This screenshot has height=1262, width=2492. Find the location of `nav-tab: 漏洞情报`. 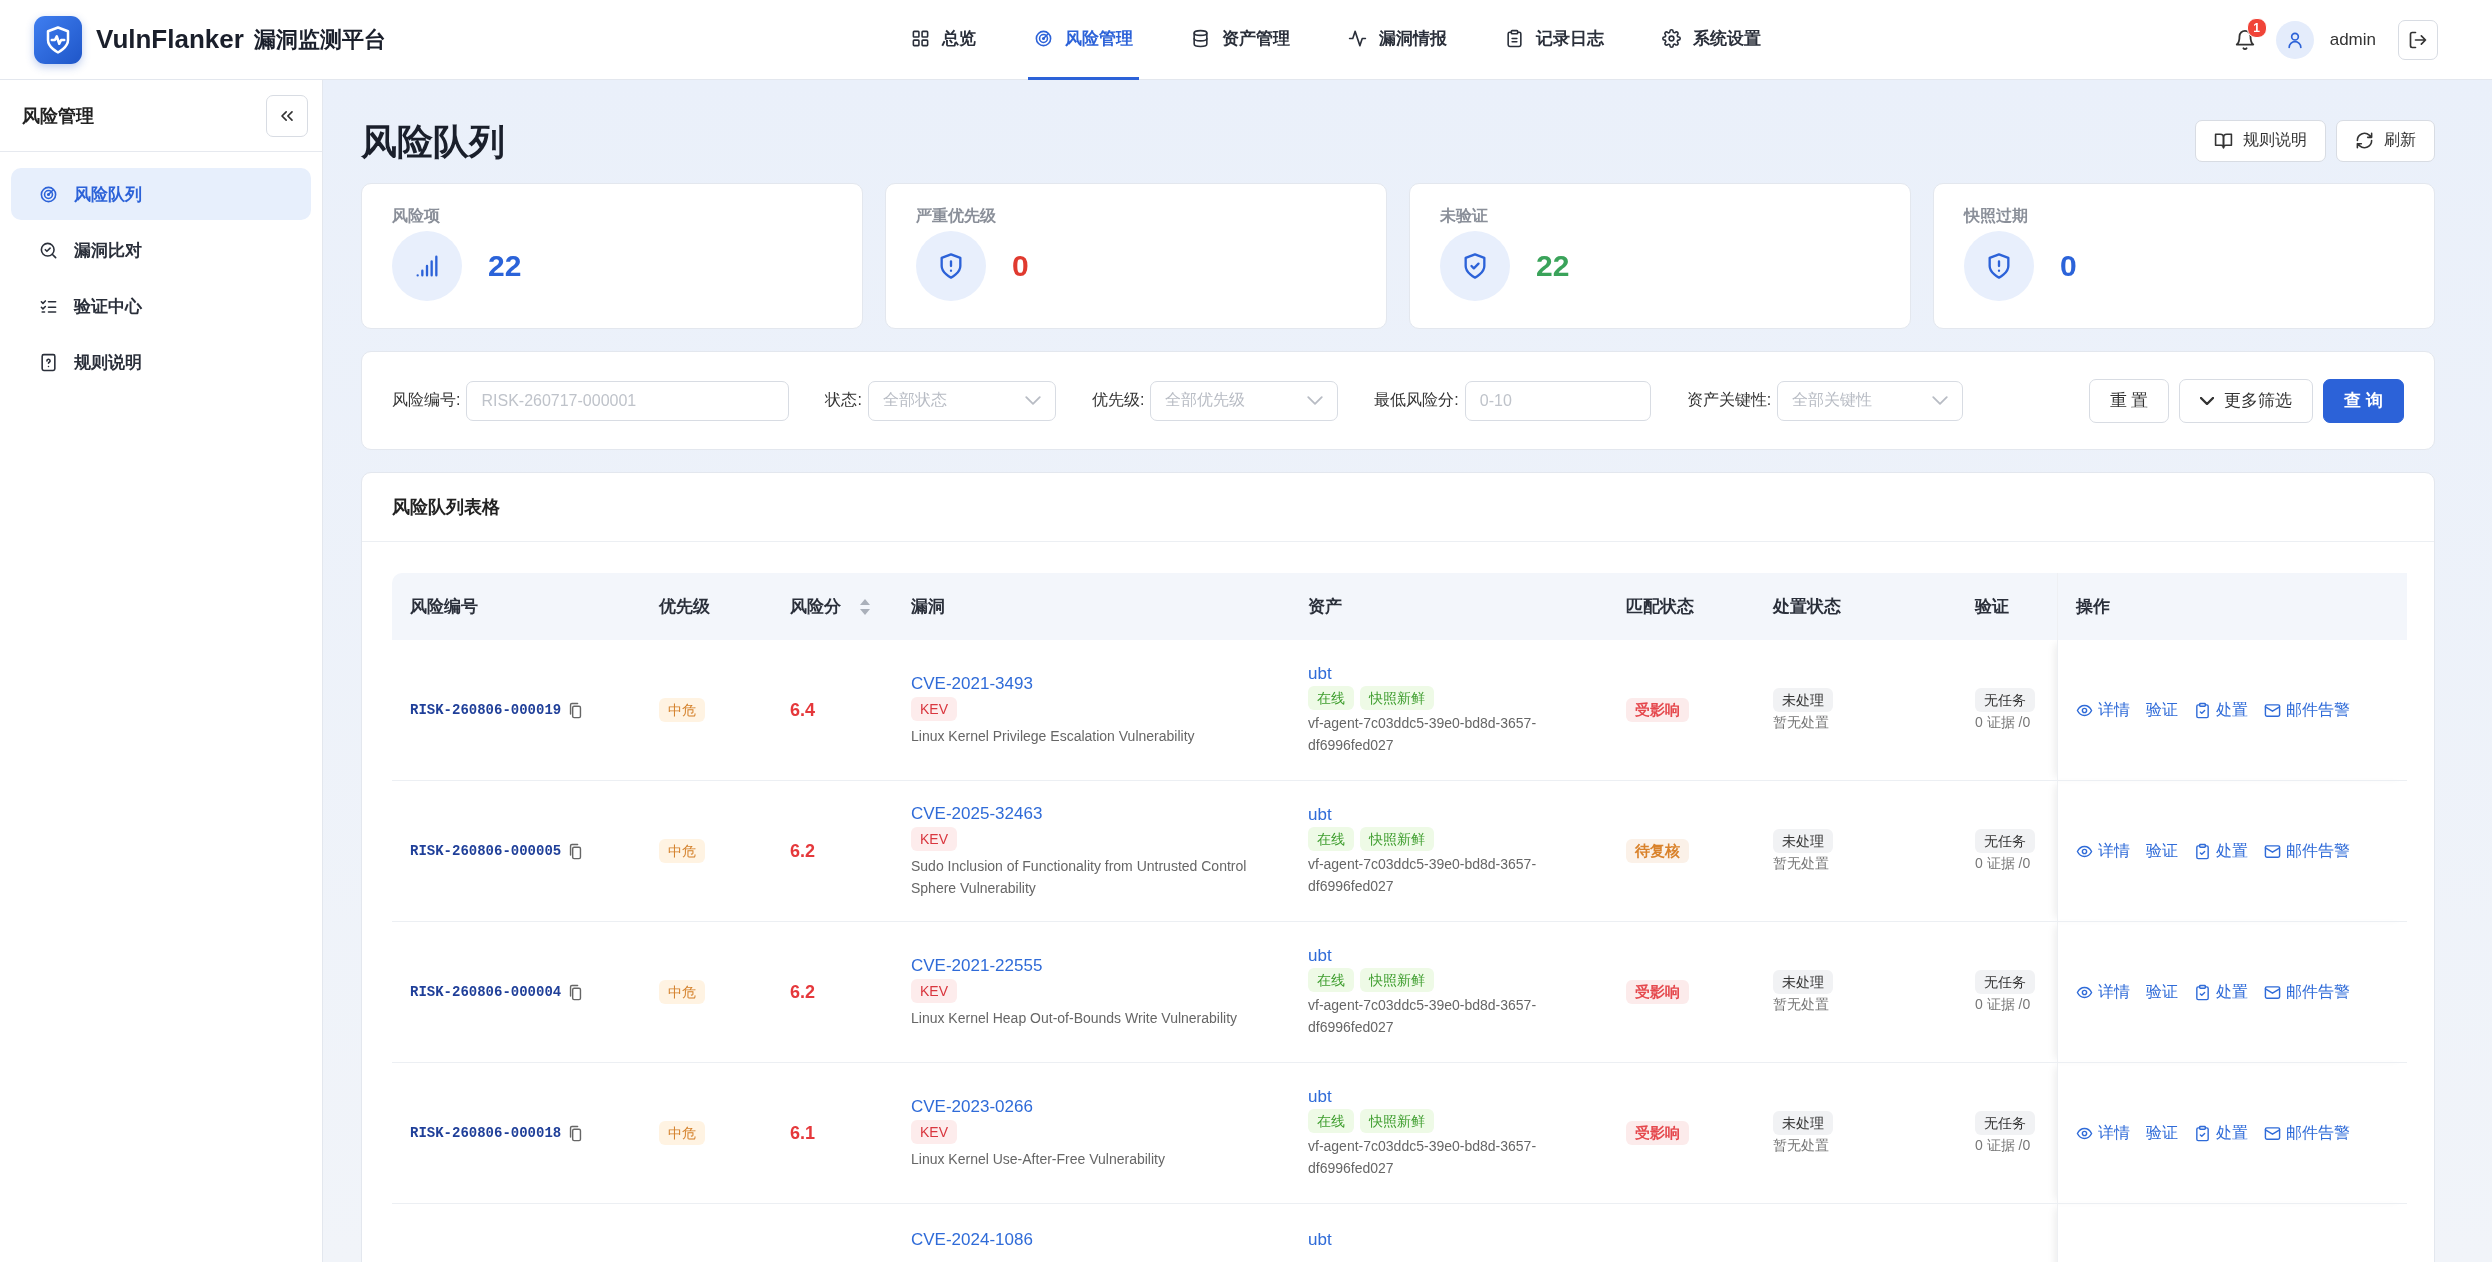

nav-tab: 漏洞情报 is located at coordinates (1398, 40).